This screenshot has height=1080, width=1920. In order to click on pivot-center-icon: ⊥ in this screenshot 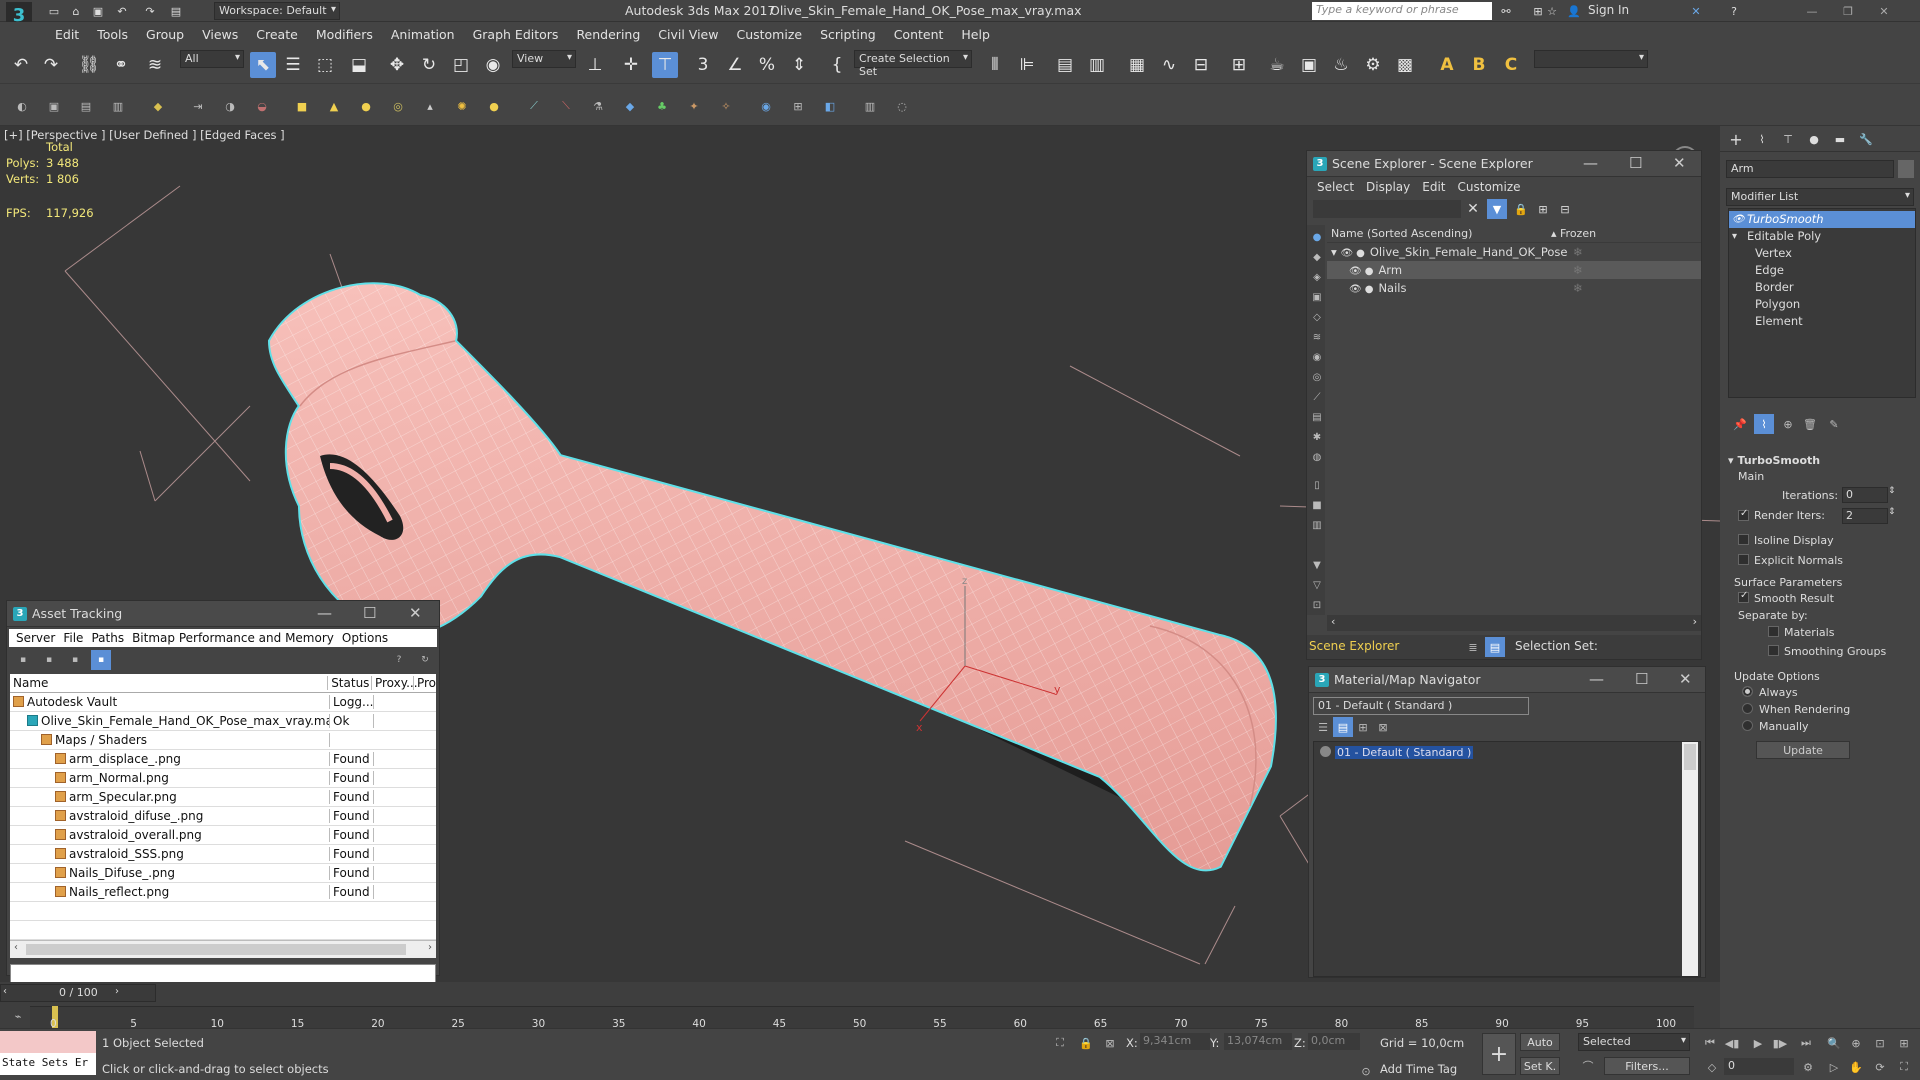, I will do `click(595, 65)`.